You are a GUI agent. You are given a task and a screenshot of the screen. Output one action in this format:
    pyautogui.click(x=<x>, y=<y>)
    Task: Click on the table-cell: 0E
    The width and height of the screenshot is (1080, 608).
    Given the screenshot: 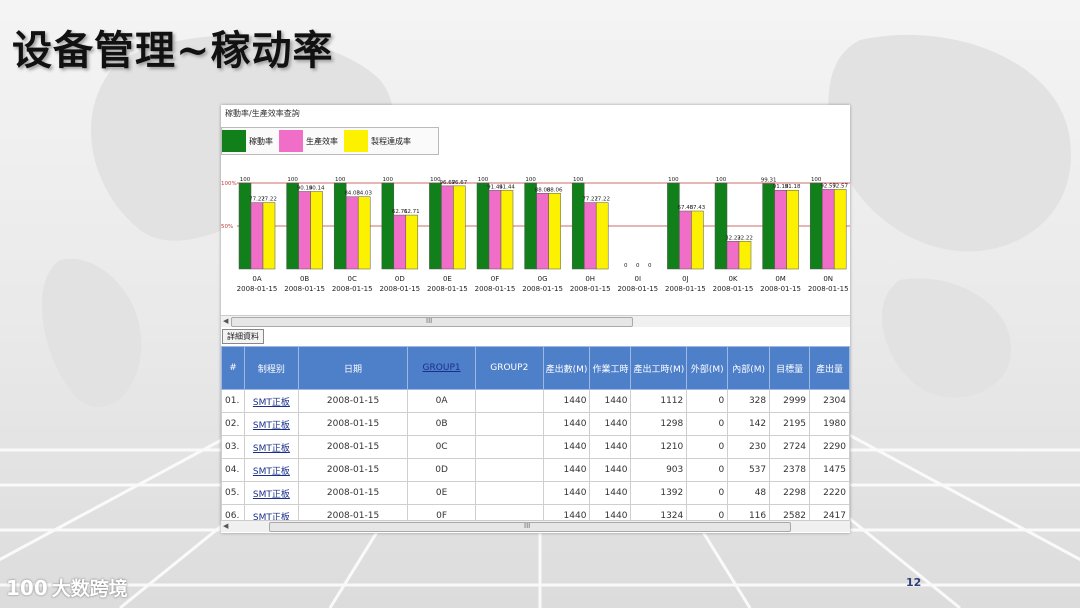 What is the action you would take?
    pyautogui.click(x=441, y=493)
    